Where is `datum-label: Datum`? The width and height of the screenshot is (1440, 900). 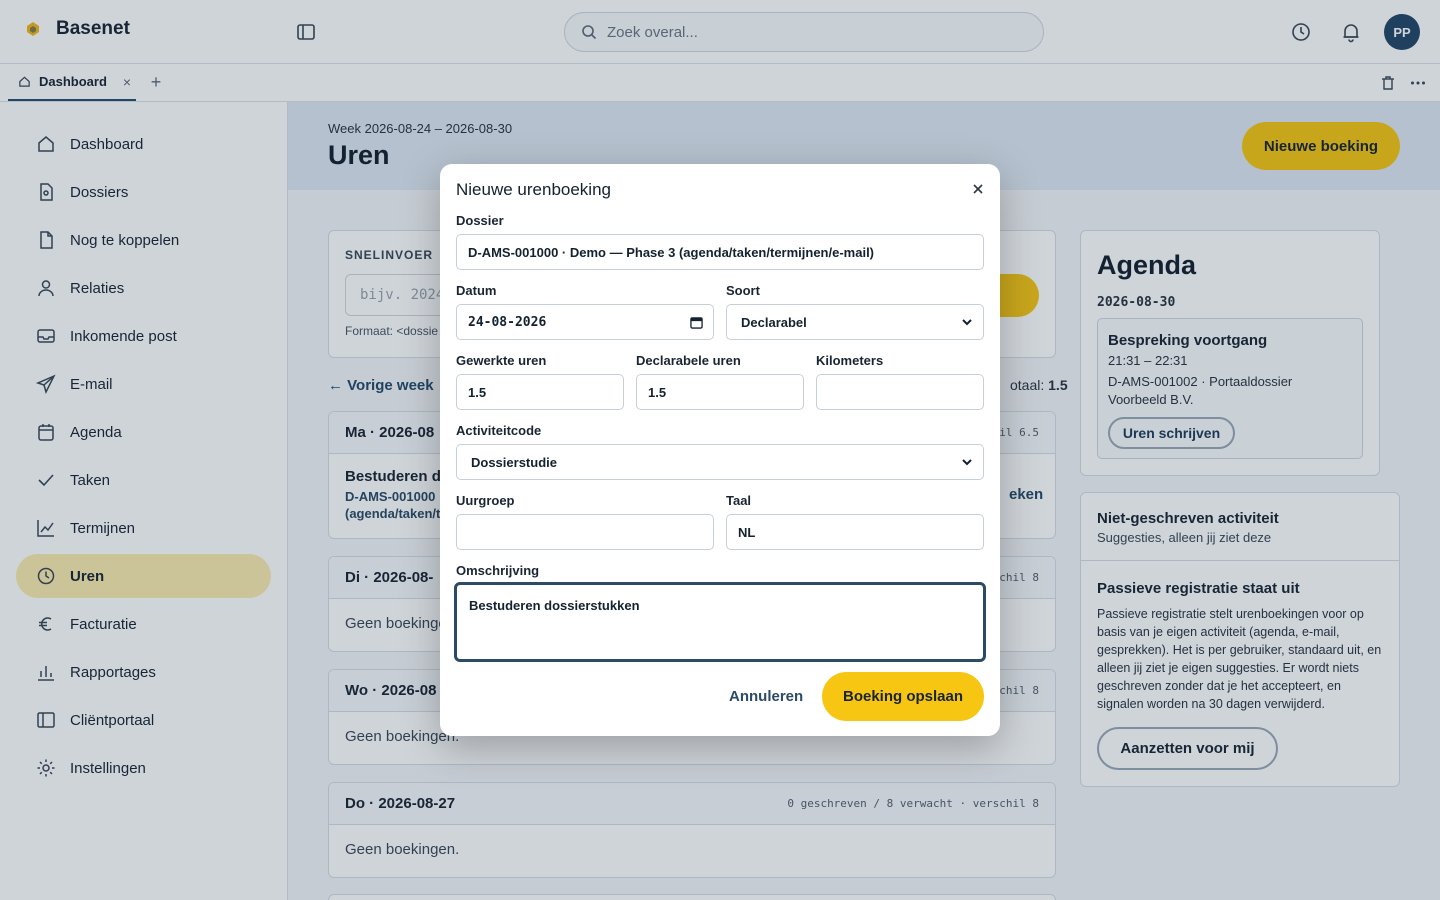 datum-label: Datum is located at coordinates (476, 290).